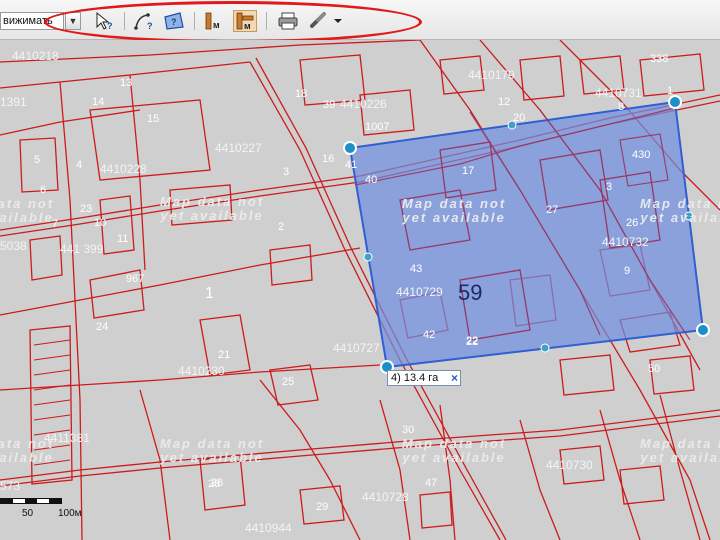 Image resolution: width=720 pixels, height=540 pixels. Describe the element at coordinates (371, 180) in the screenshot. I see `parcel-label: 40` at that location.